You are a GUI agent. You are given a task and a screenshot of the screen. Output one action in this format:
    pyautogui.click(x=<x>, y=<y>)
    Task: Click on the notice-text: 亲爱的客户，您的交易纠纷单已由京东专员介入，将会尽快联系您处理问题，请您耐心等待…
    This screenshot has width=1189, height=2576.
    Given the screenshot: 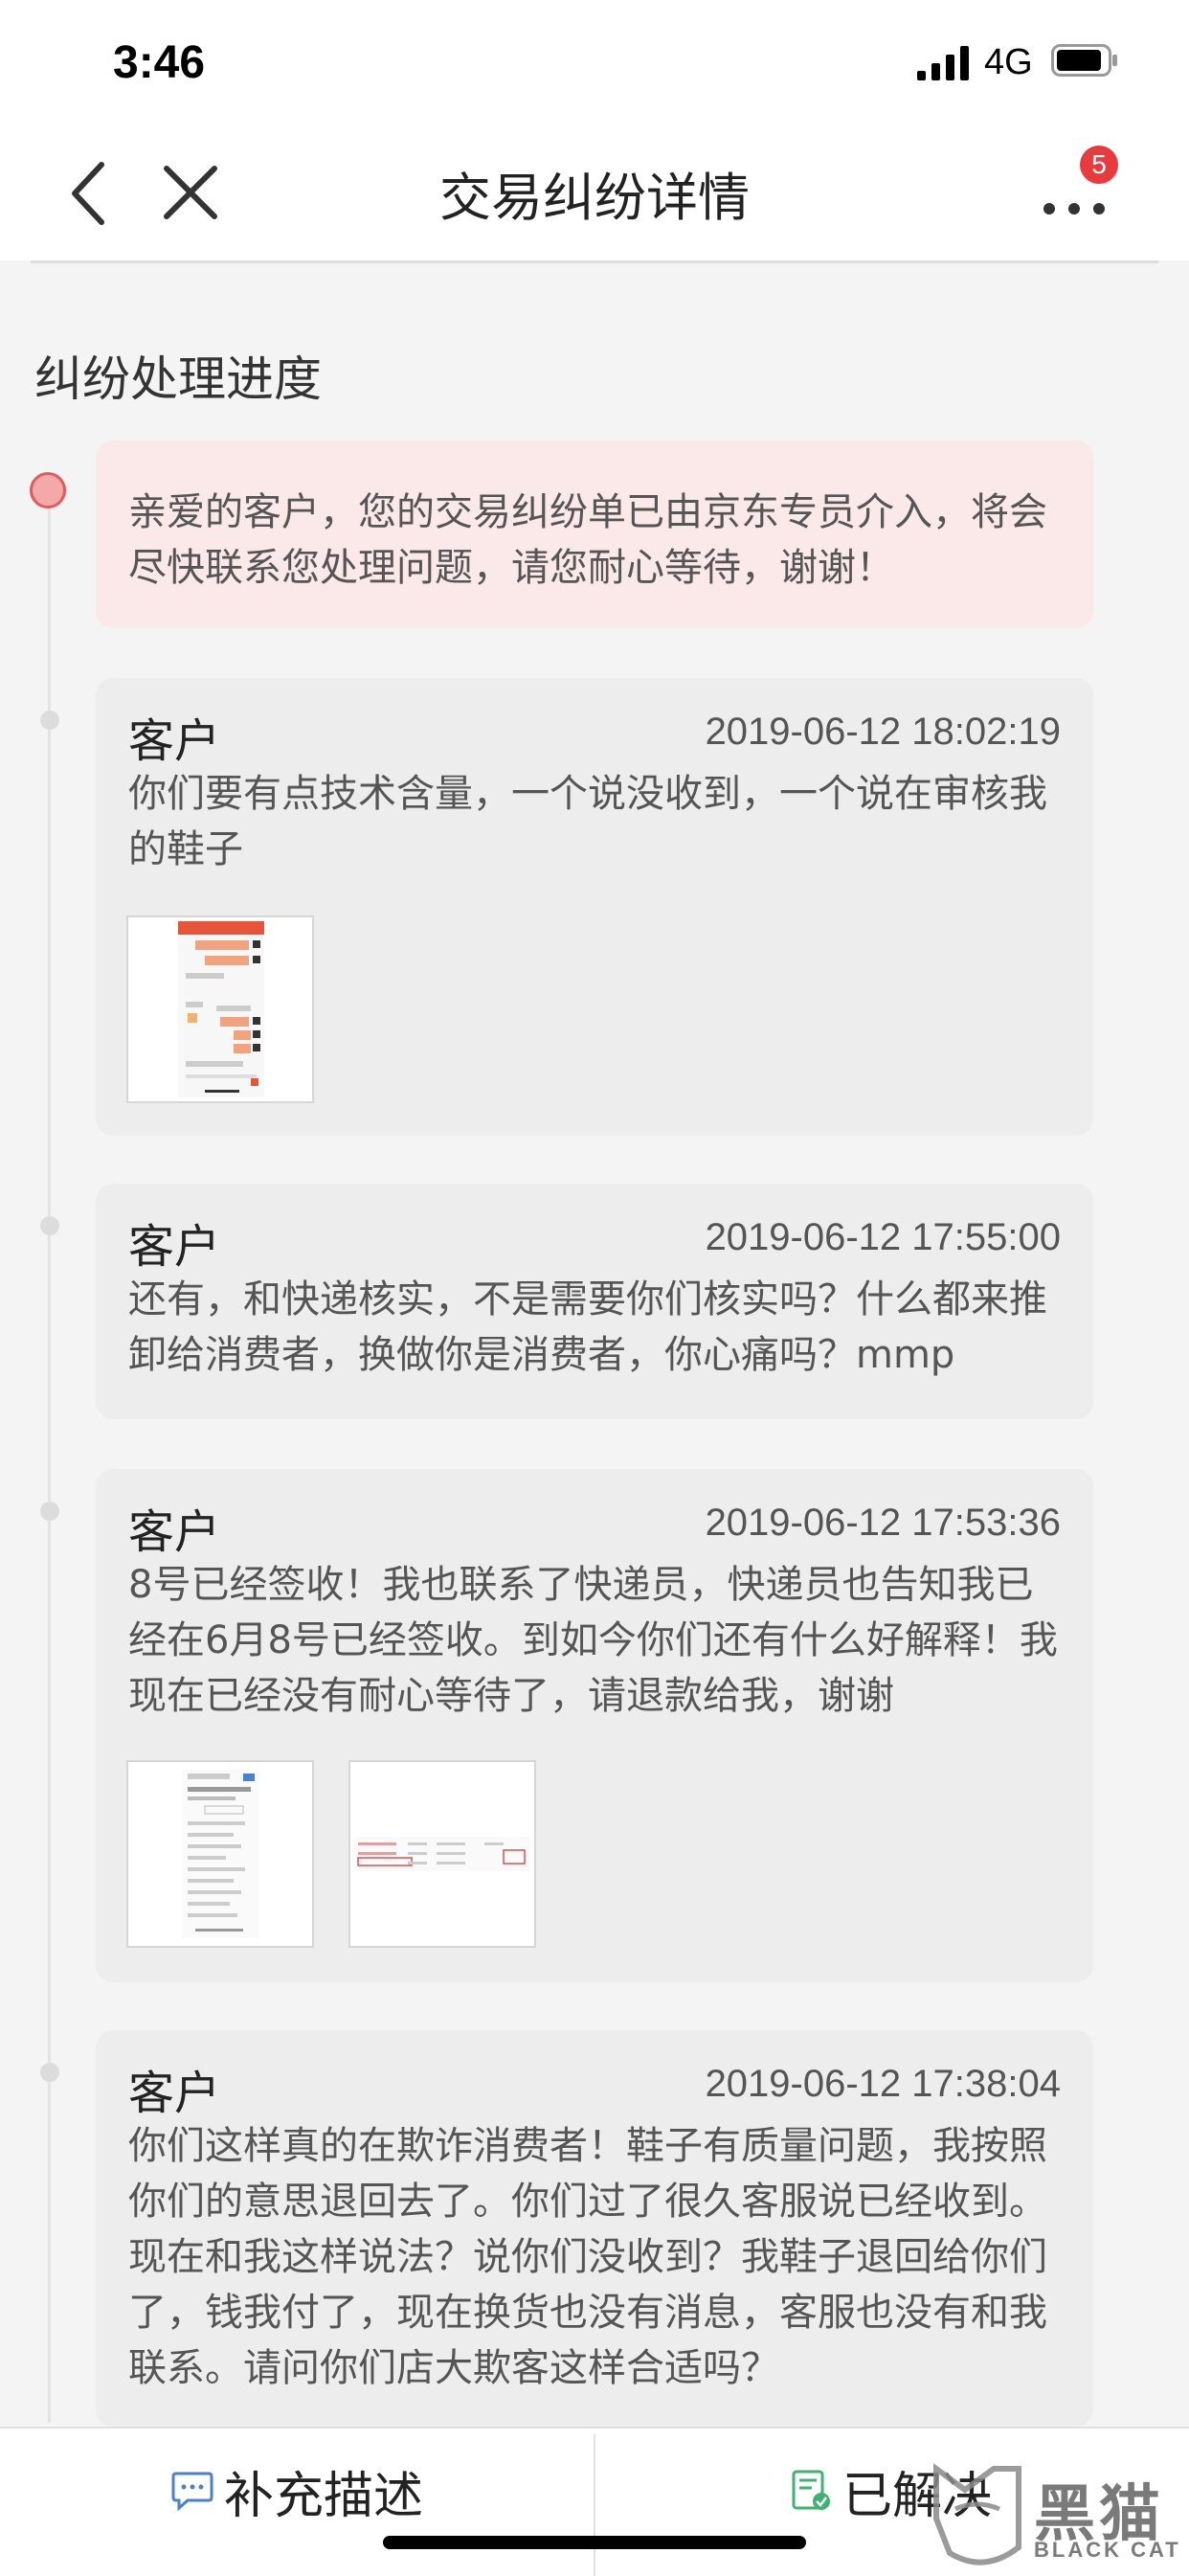 What is the action you would take?
    pyautogui.click(x=587, y=540)
    